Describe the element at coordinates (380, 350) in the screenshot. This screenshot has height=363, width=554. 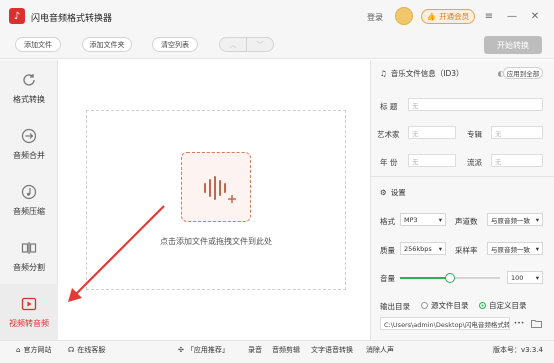
I see `app-link-vocal-remove: 消除人声` at that location.